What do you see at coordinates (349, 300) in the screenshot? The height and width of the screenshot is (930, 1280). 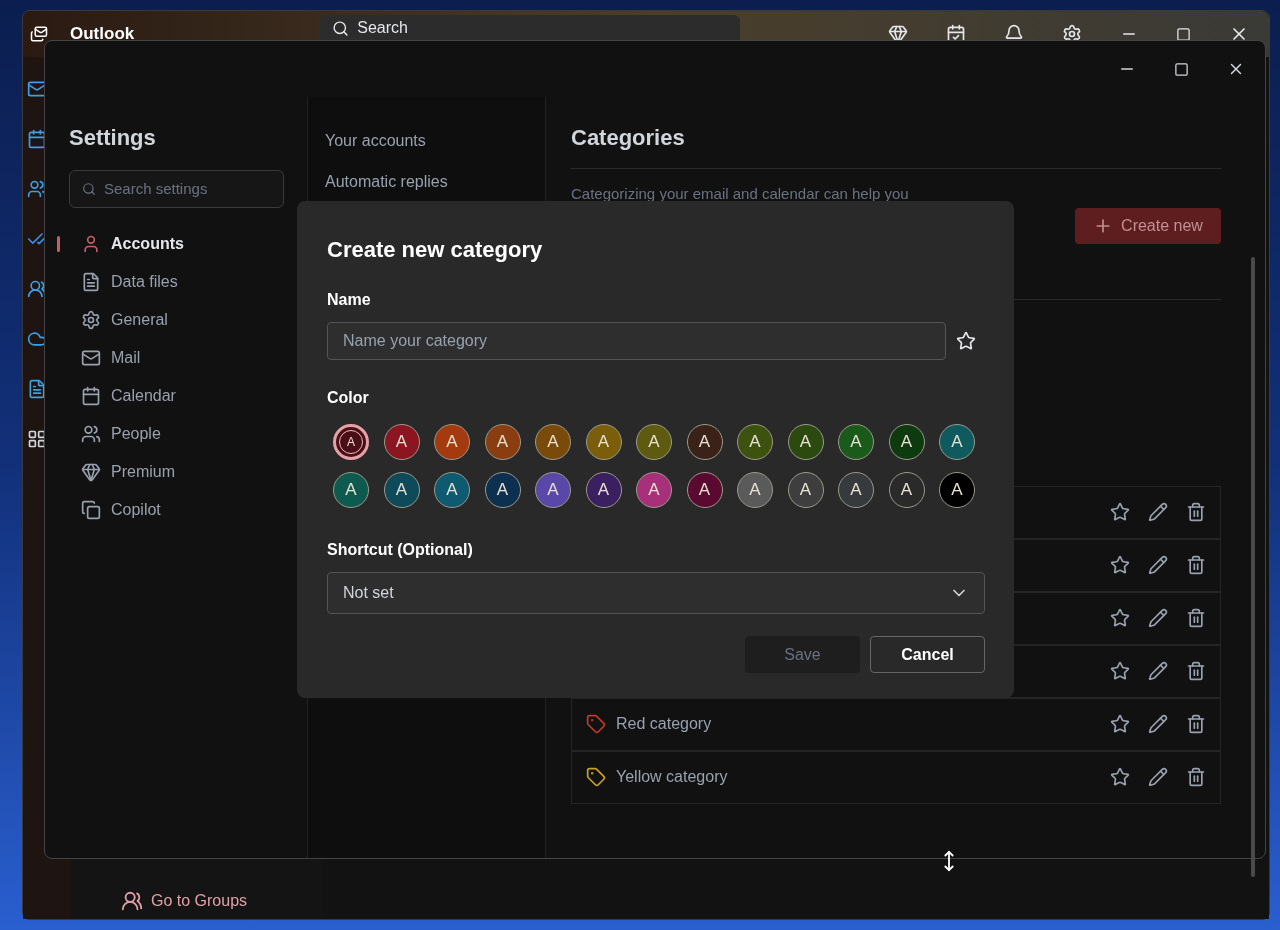 I see `name-label: Name` at bounding box center [349, 300].